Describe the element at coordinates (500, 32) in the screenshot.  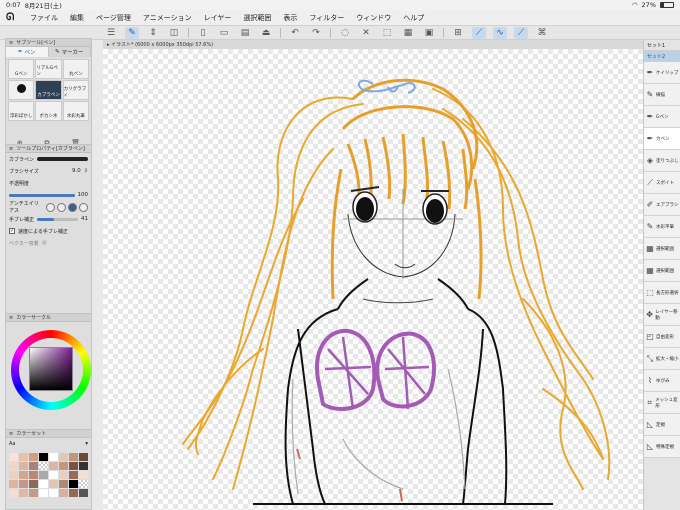
I see `curve-icon: ∿` at that location.